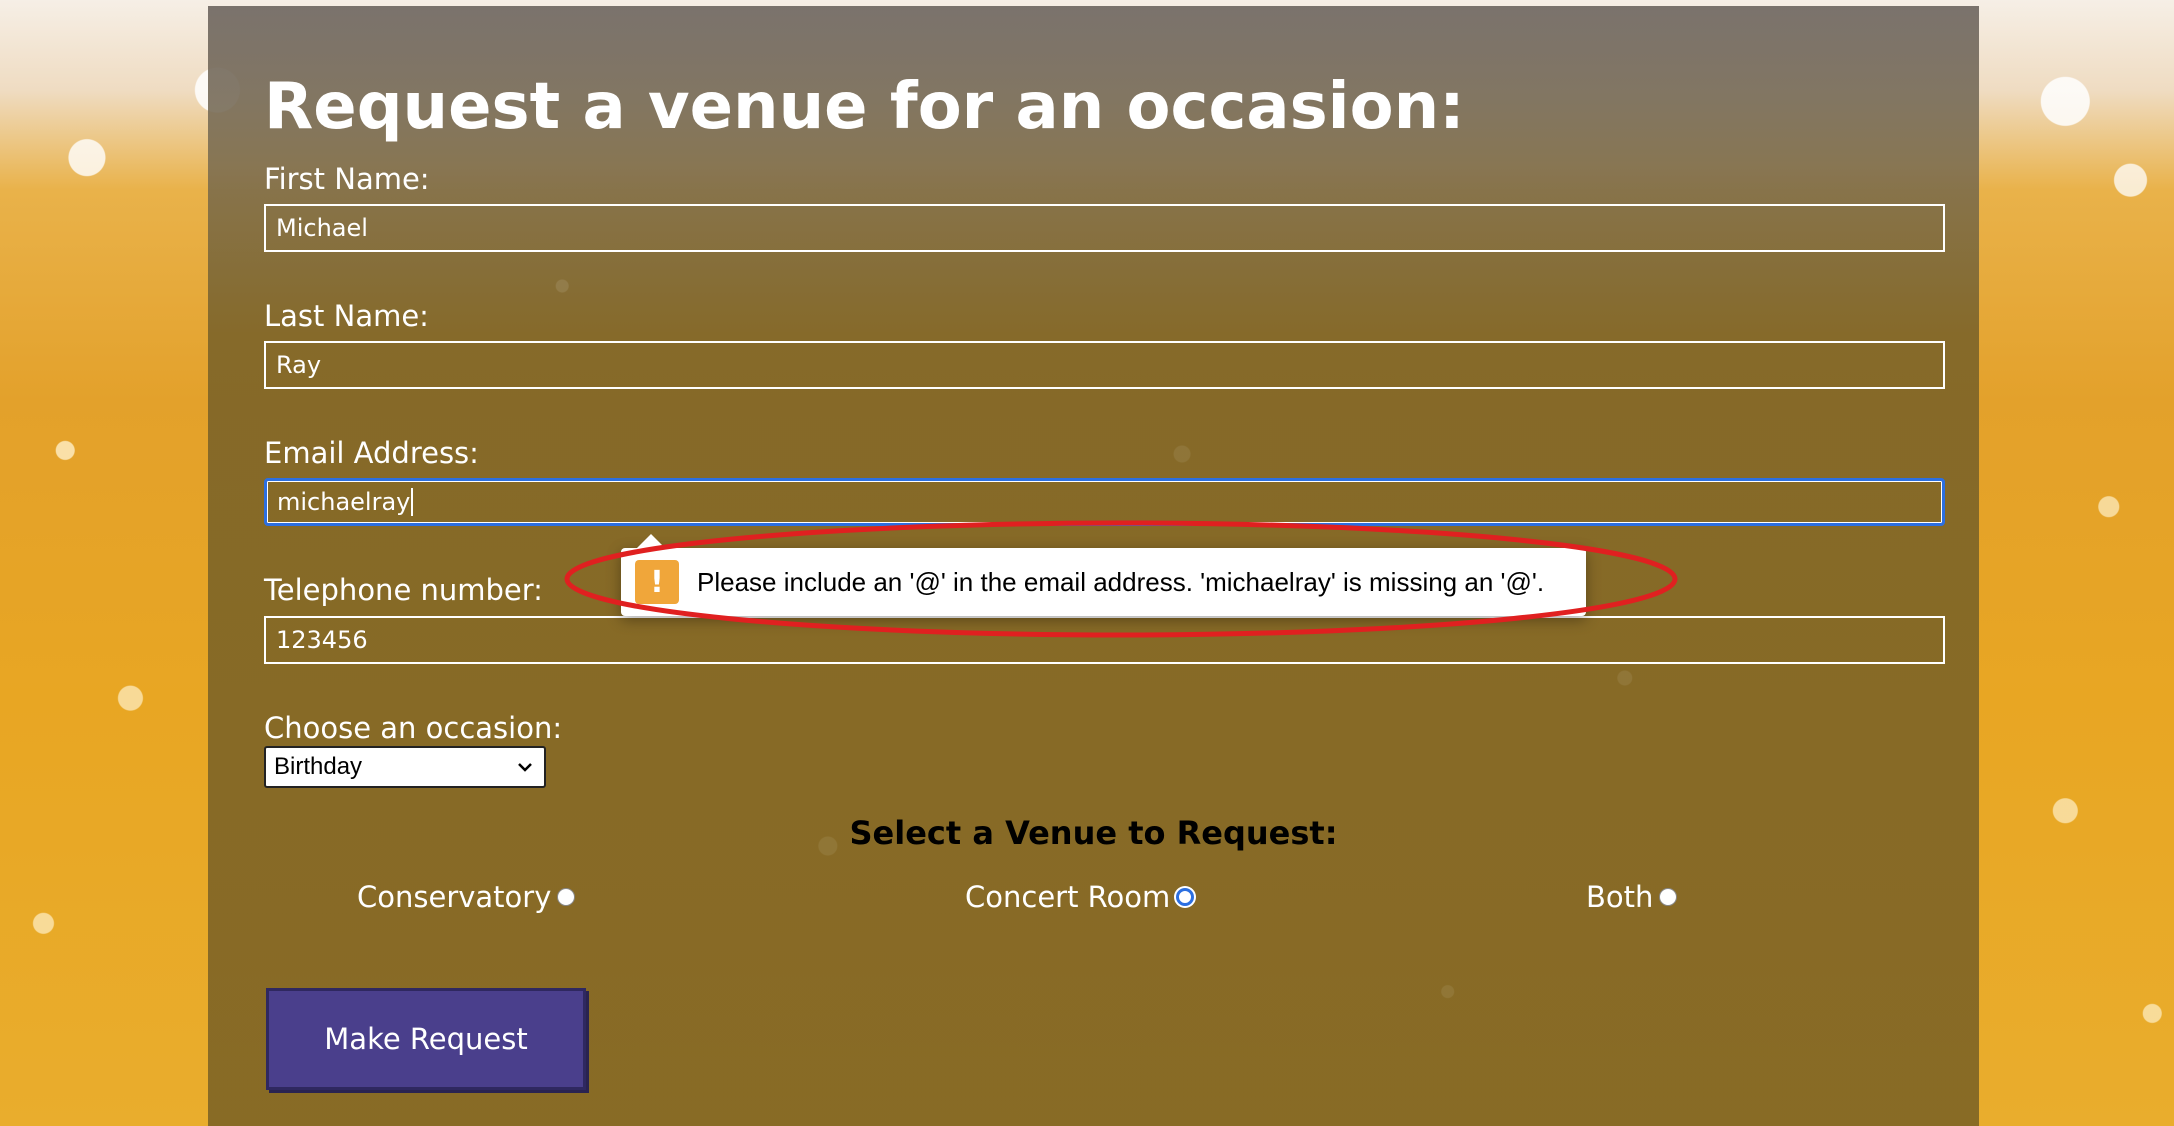  Describe the element at coordinates (651, 541) in the screenshot. I see `tooltip-arrow` at that location.